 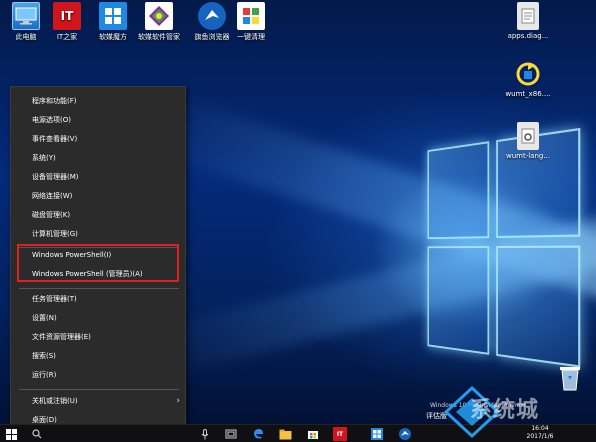 What do you see at coordinates (98, 263) in the screenshot?
I see `powershell-highlight-box` at bounding box center [98, 263].